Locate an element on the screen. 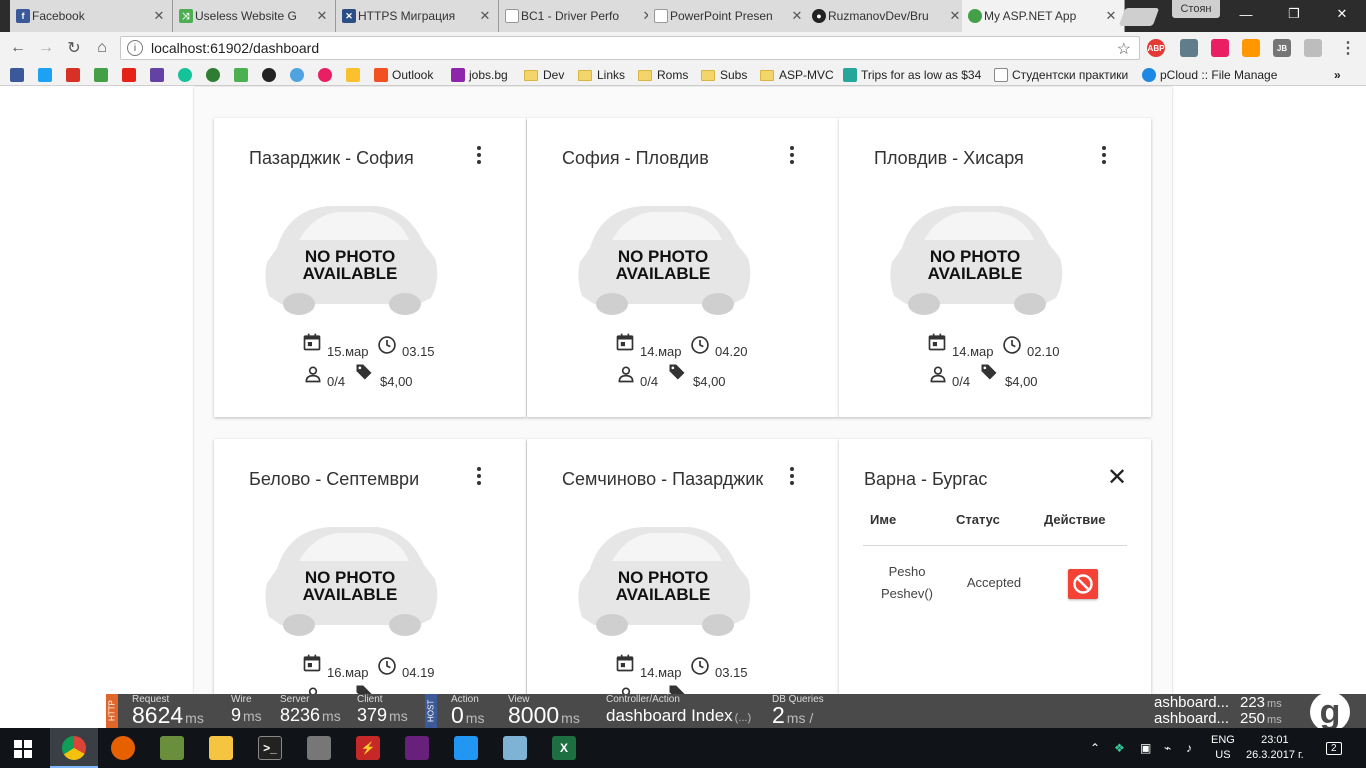 The height and width of the screenshot is (768, 1366). bookmark-youtube is located at coordinates (131, 75).